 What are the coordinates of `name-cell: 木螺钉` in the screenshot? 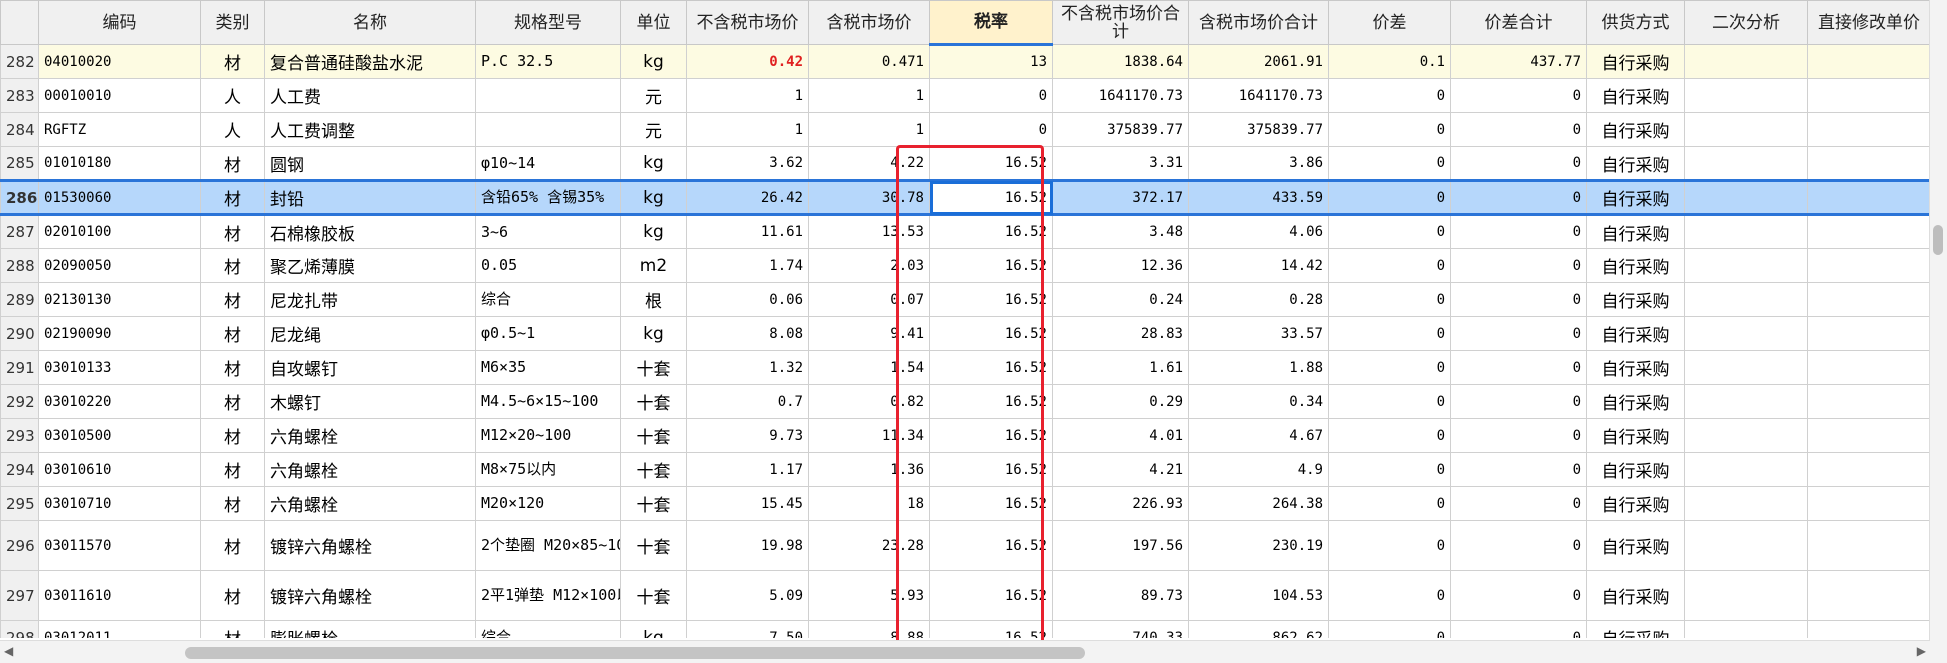 It's located at (370, 401).